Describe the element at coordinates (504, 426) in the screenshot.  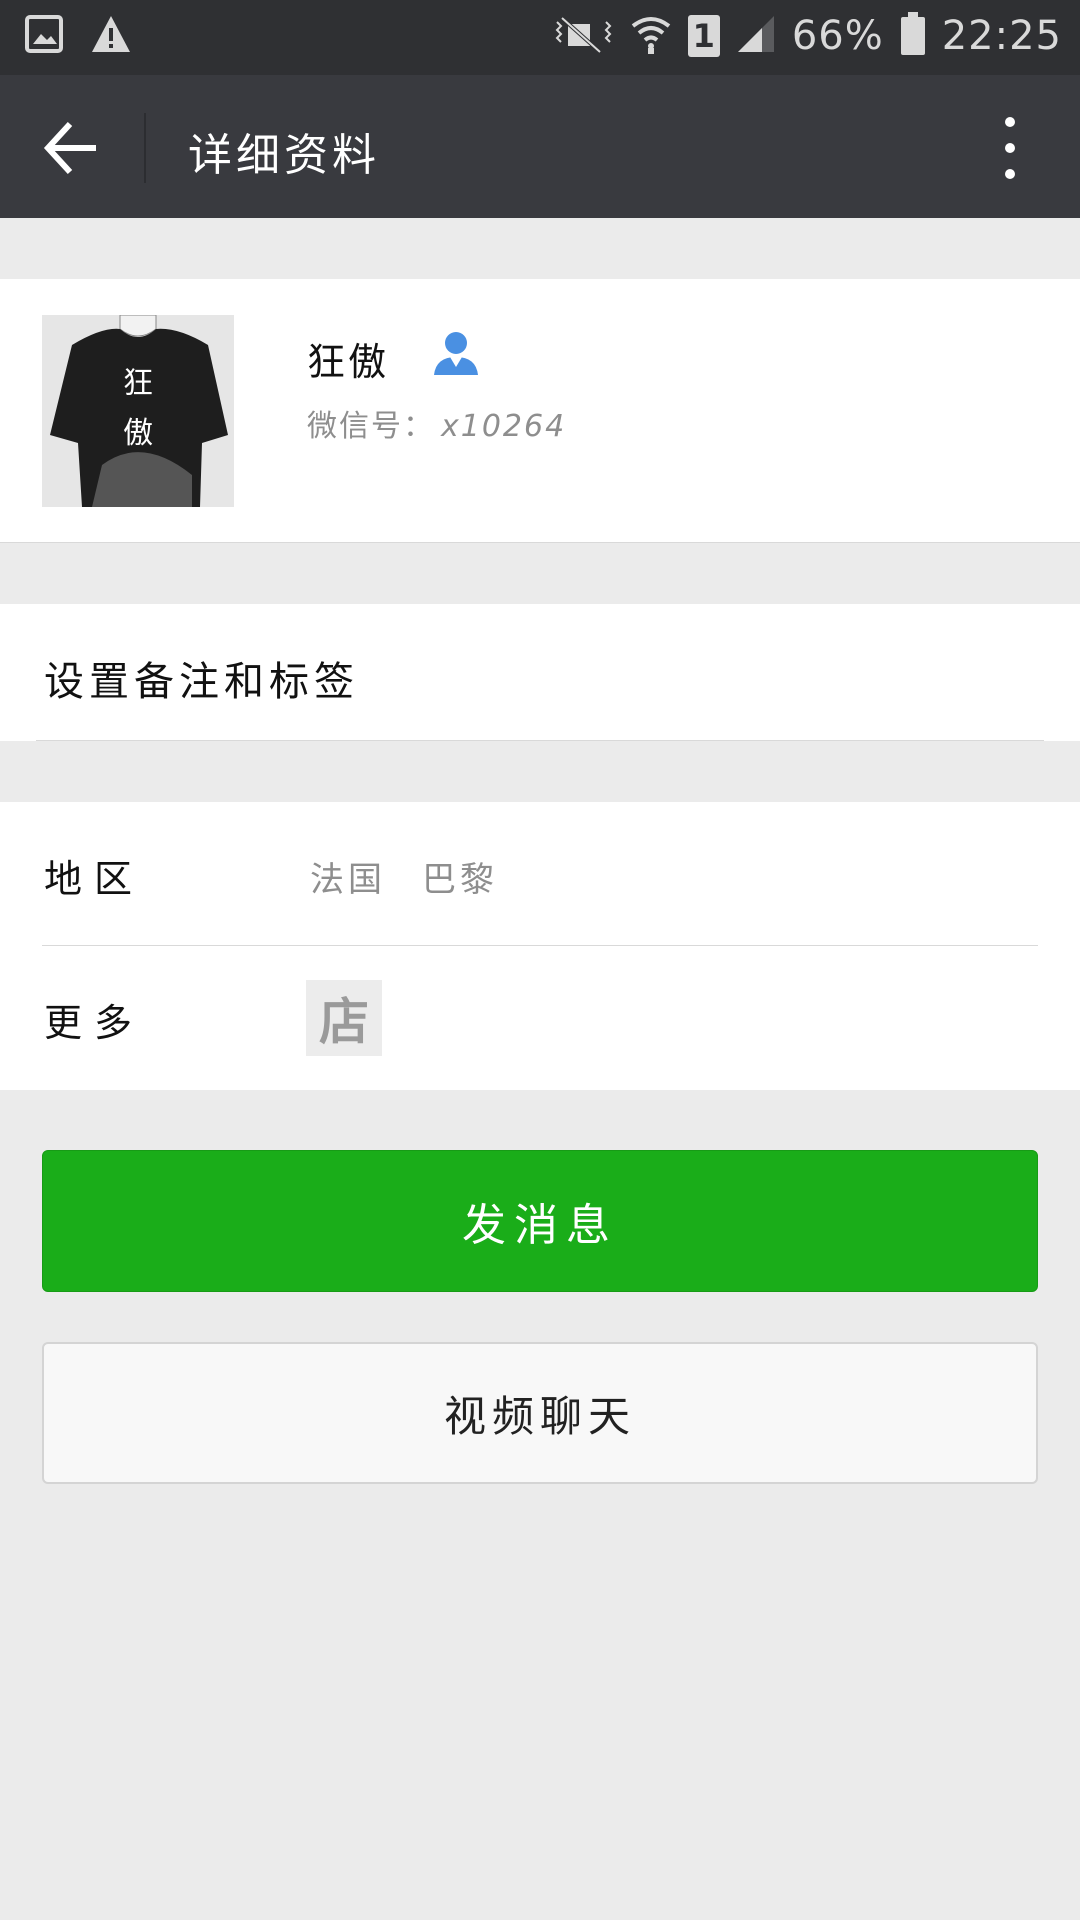
I see `wechat-id-value: x10264` at that location.